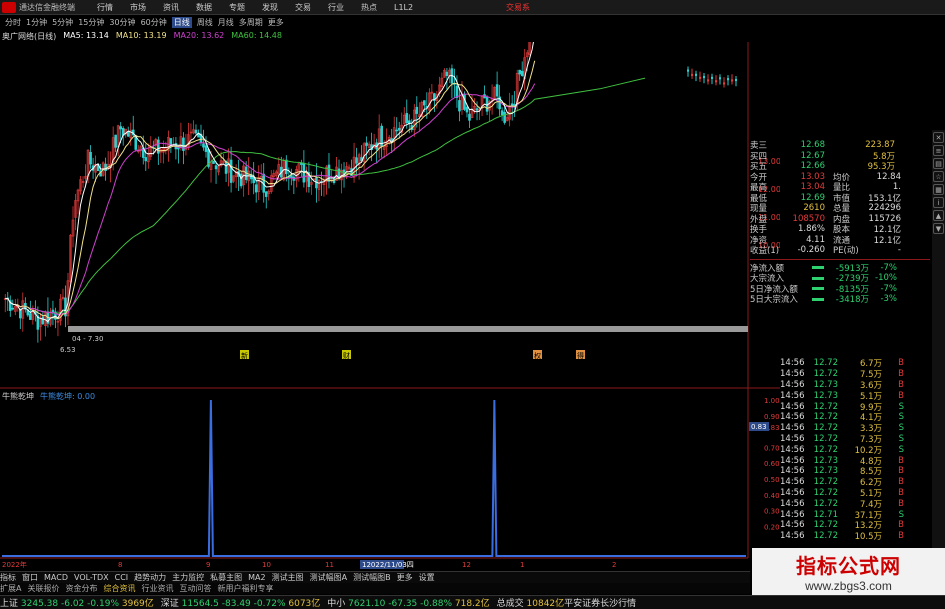 This screenshot has height=609, width=945. What do you see at coordinates (336, 7) in the screenshot?
I see `menu-industry: 行业` at bounding box center [336, 7].